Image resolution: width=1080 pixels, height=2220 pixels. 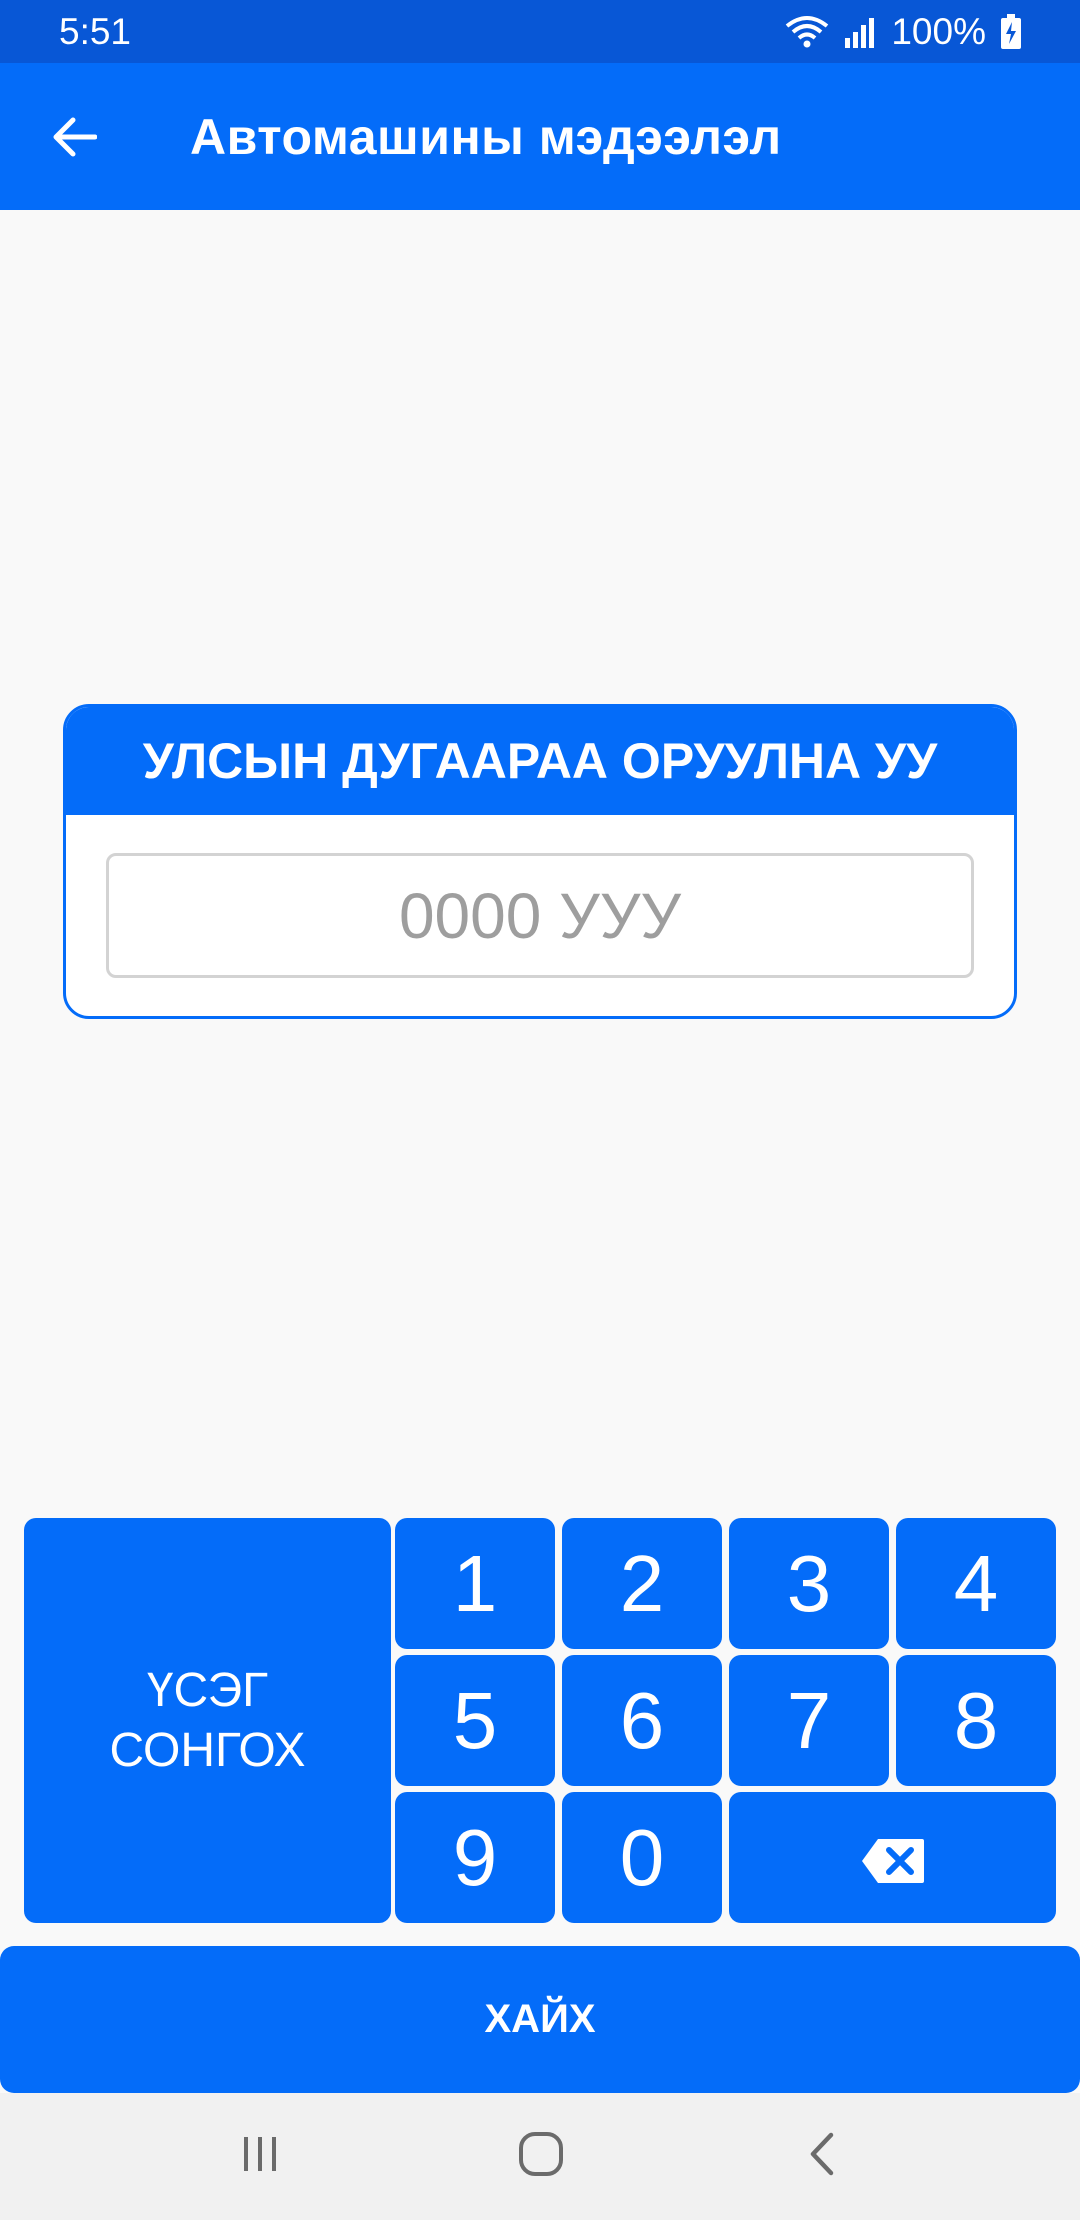 I want to click on key-2: 2, so click(x=642, y=1583).